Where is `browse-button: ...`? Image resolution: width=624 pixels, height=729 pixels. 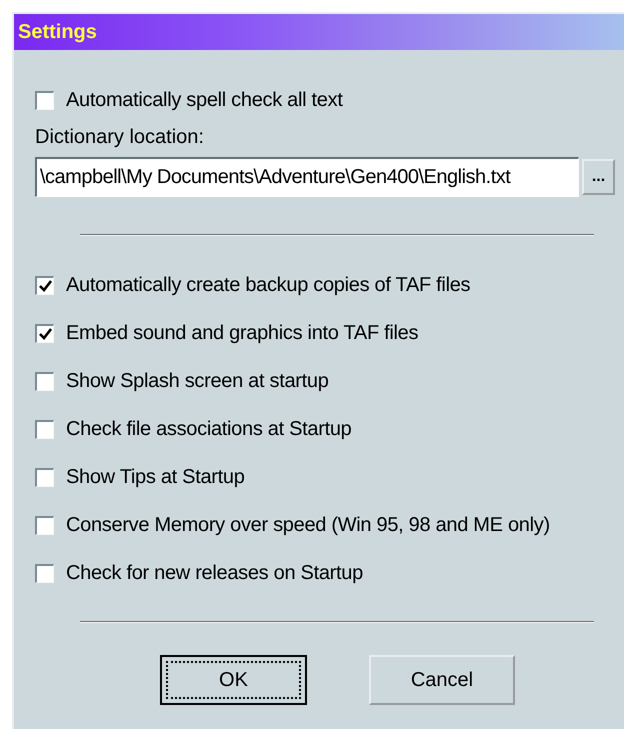
browse-button: ... is located at coordinates (598, 177).